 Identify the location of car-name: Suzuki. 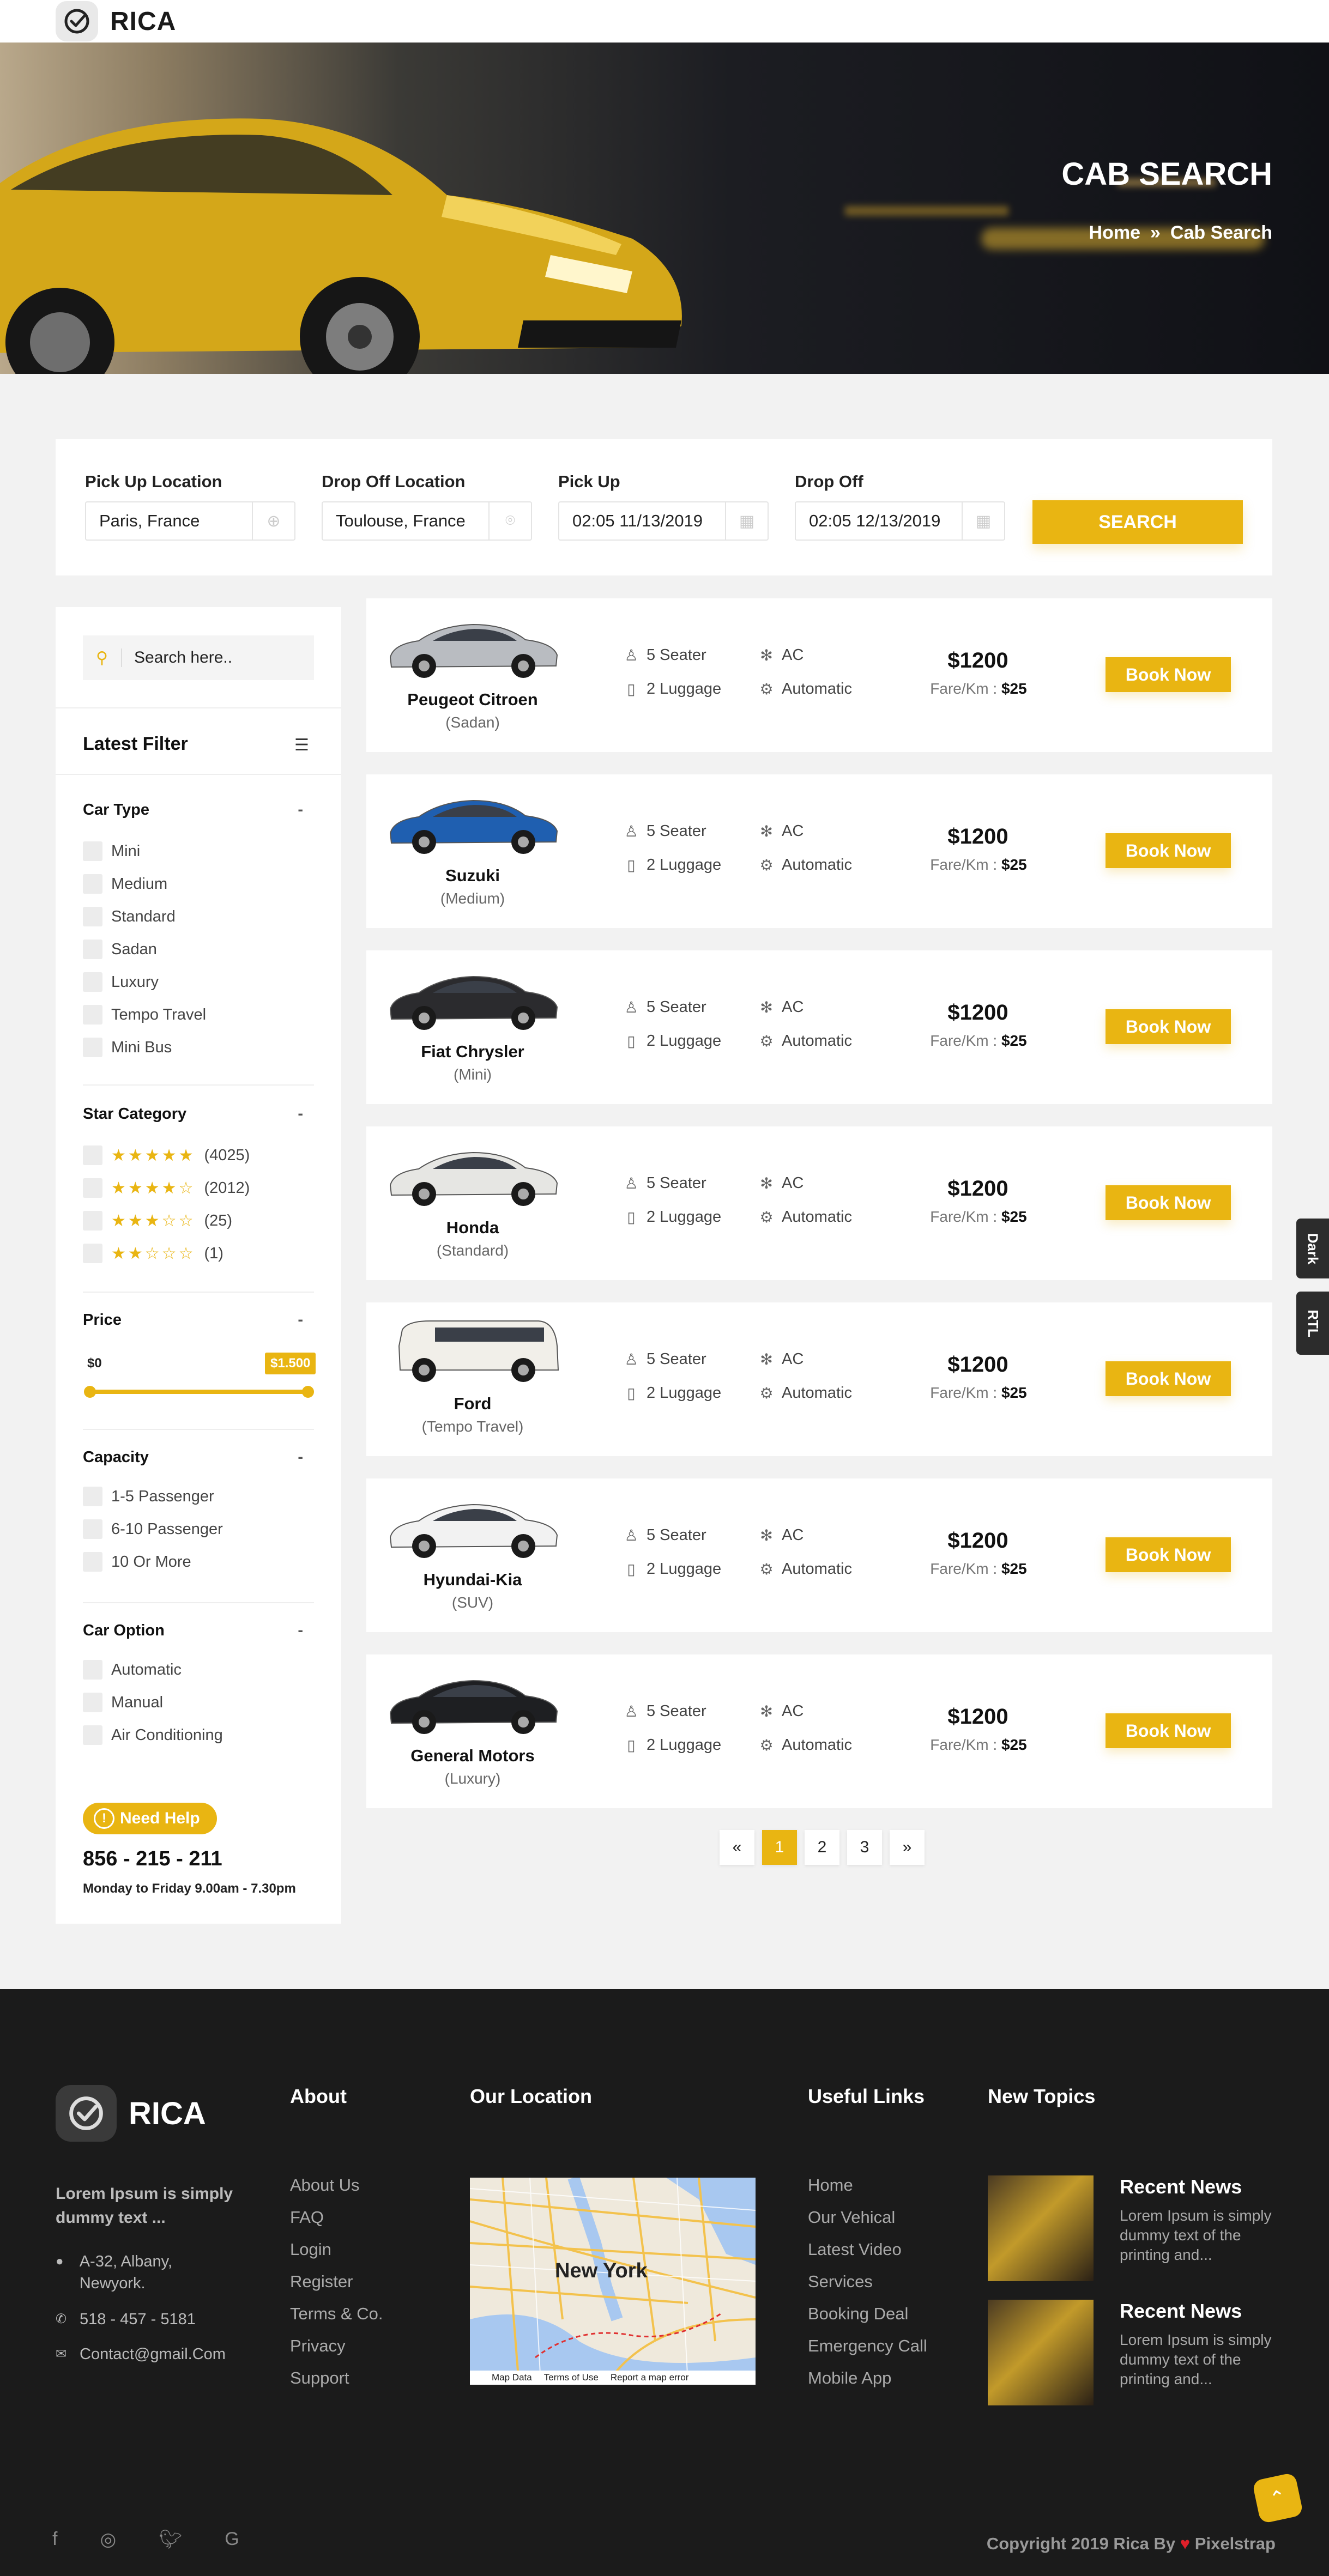
(473, 876).